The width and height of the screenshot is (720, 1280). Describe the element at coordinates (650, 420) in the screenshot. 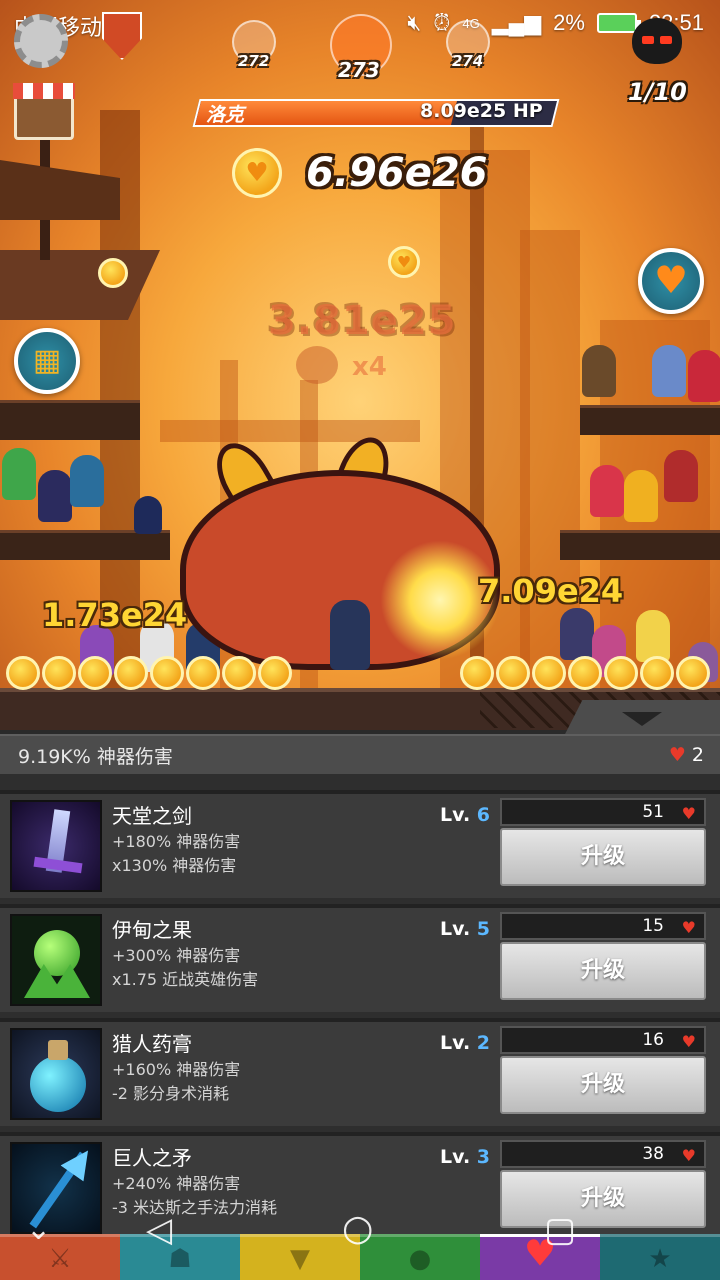

I see `right-platform` at that location.